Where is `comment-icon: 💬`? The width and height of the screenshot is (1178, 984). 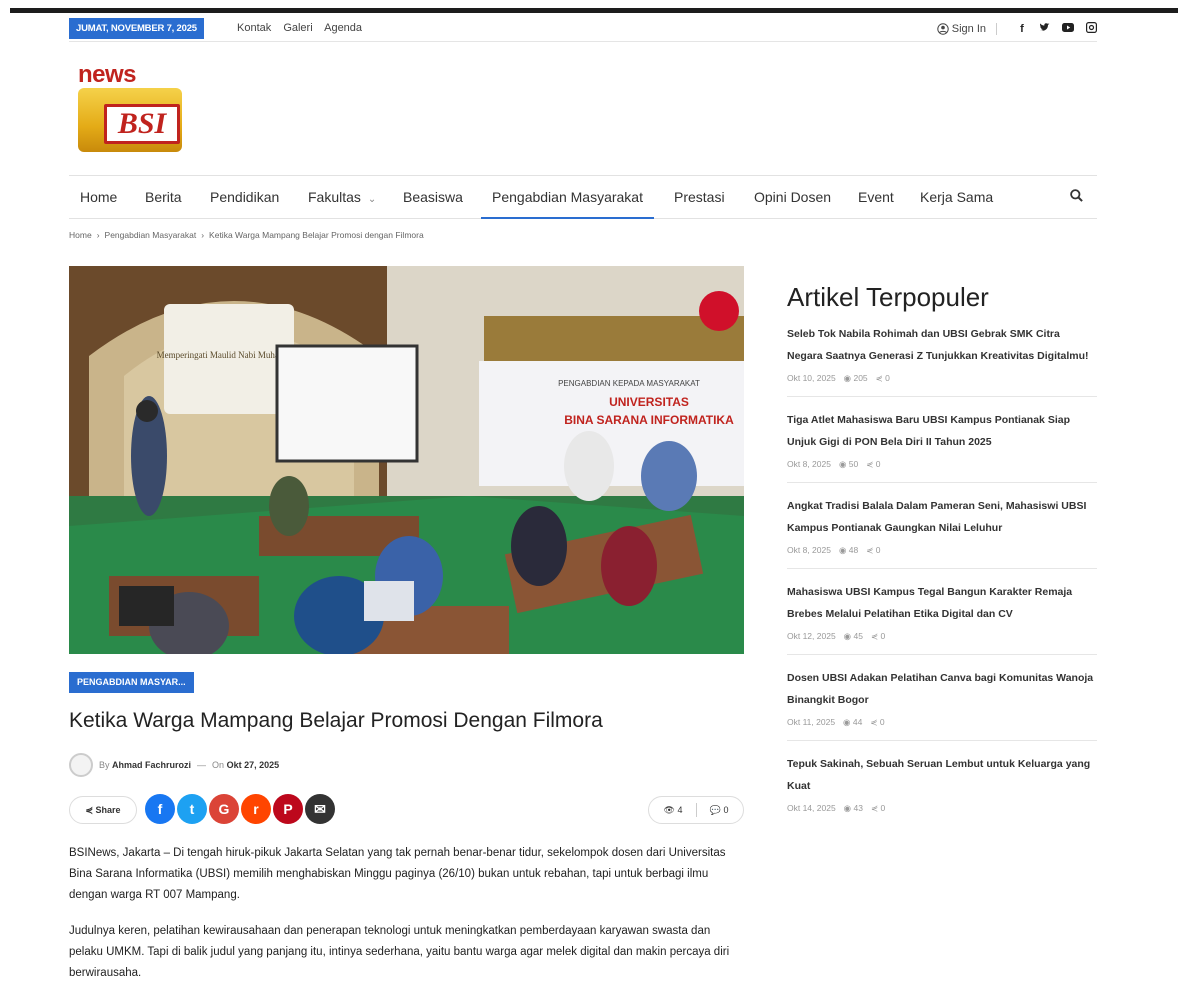
comment-icon: 💬 is located at coordinates (715, 809).